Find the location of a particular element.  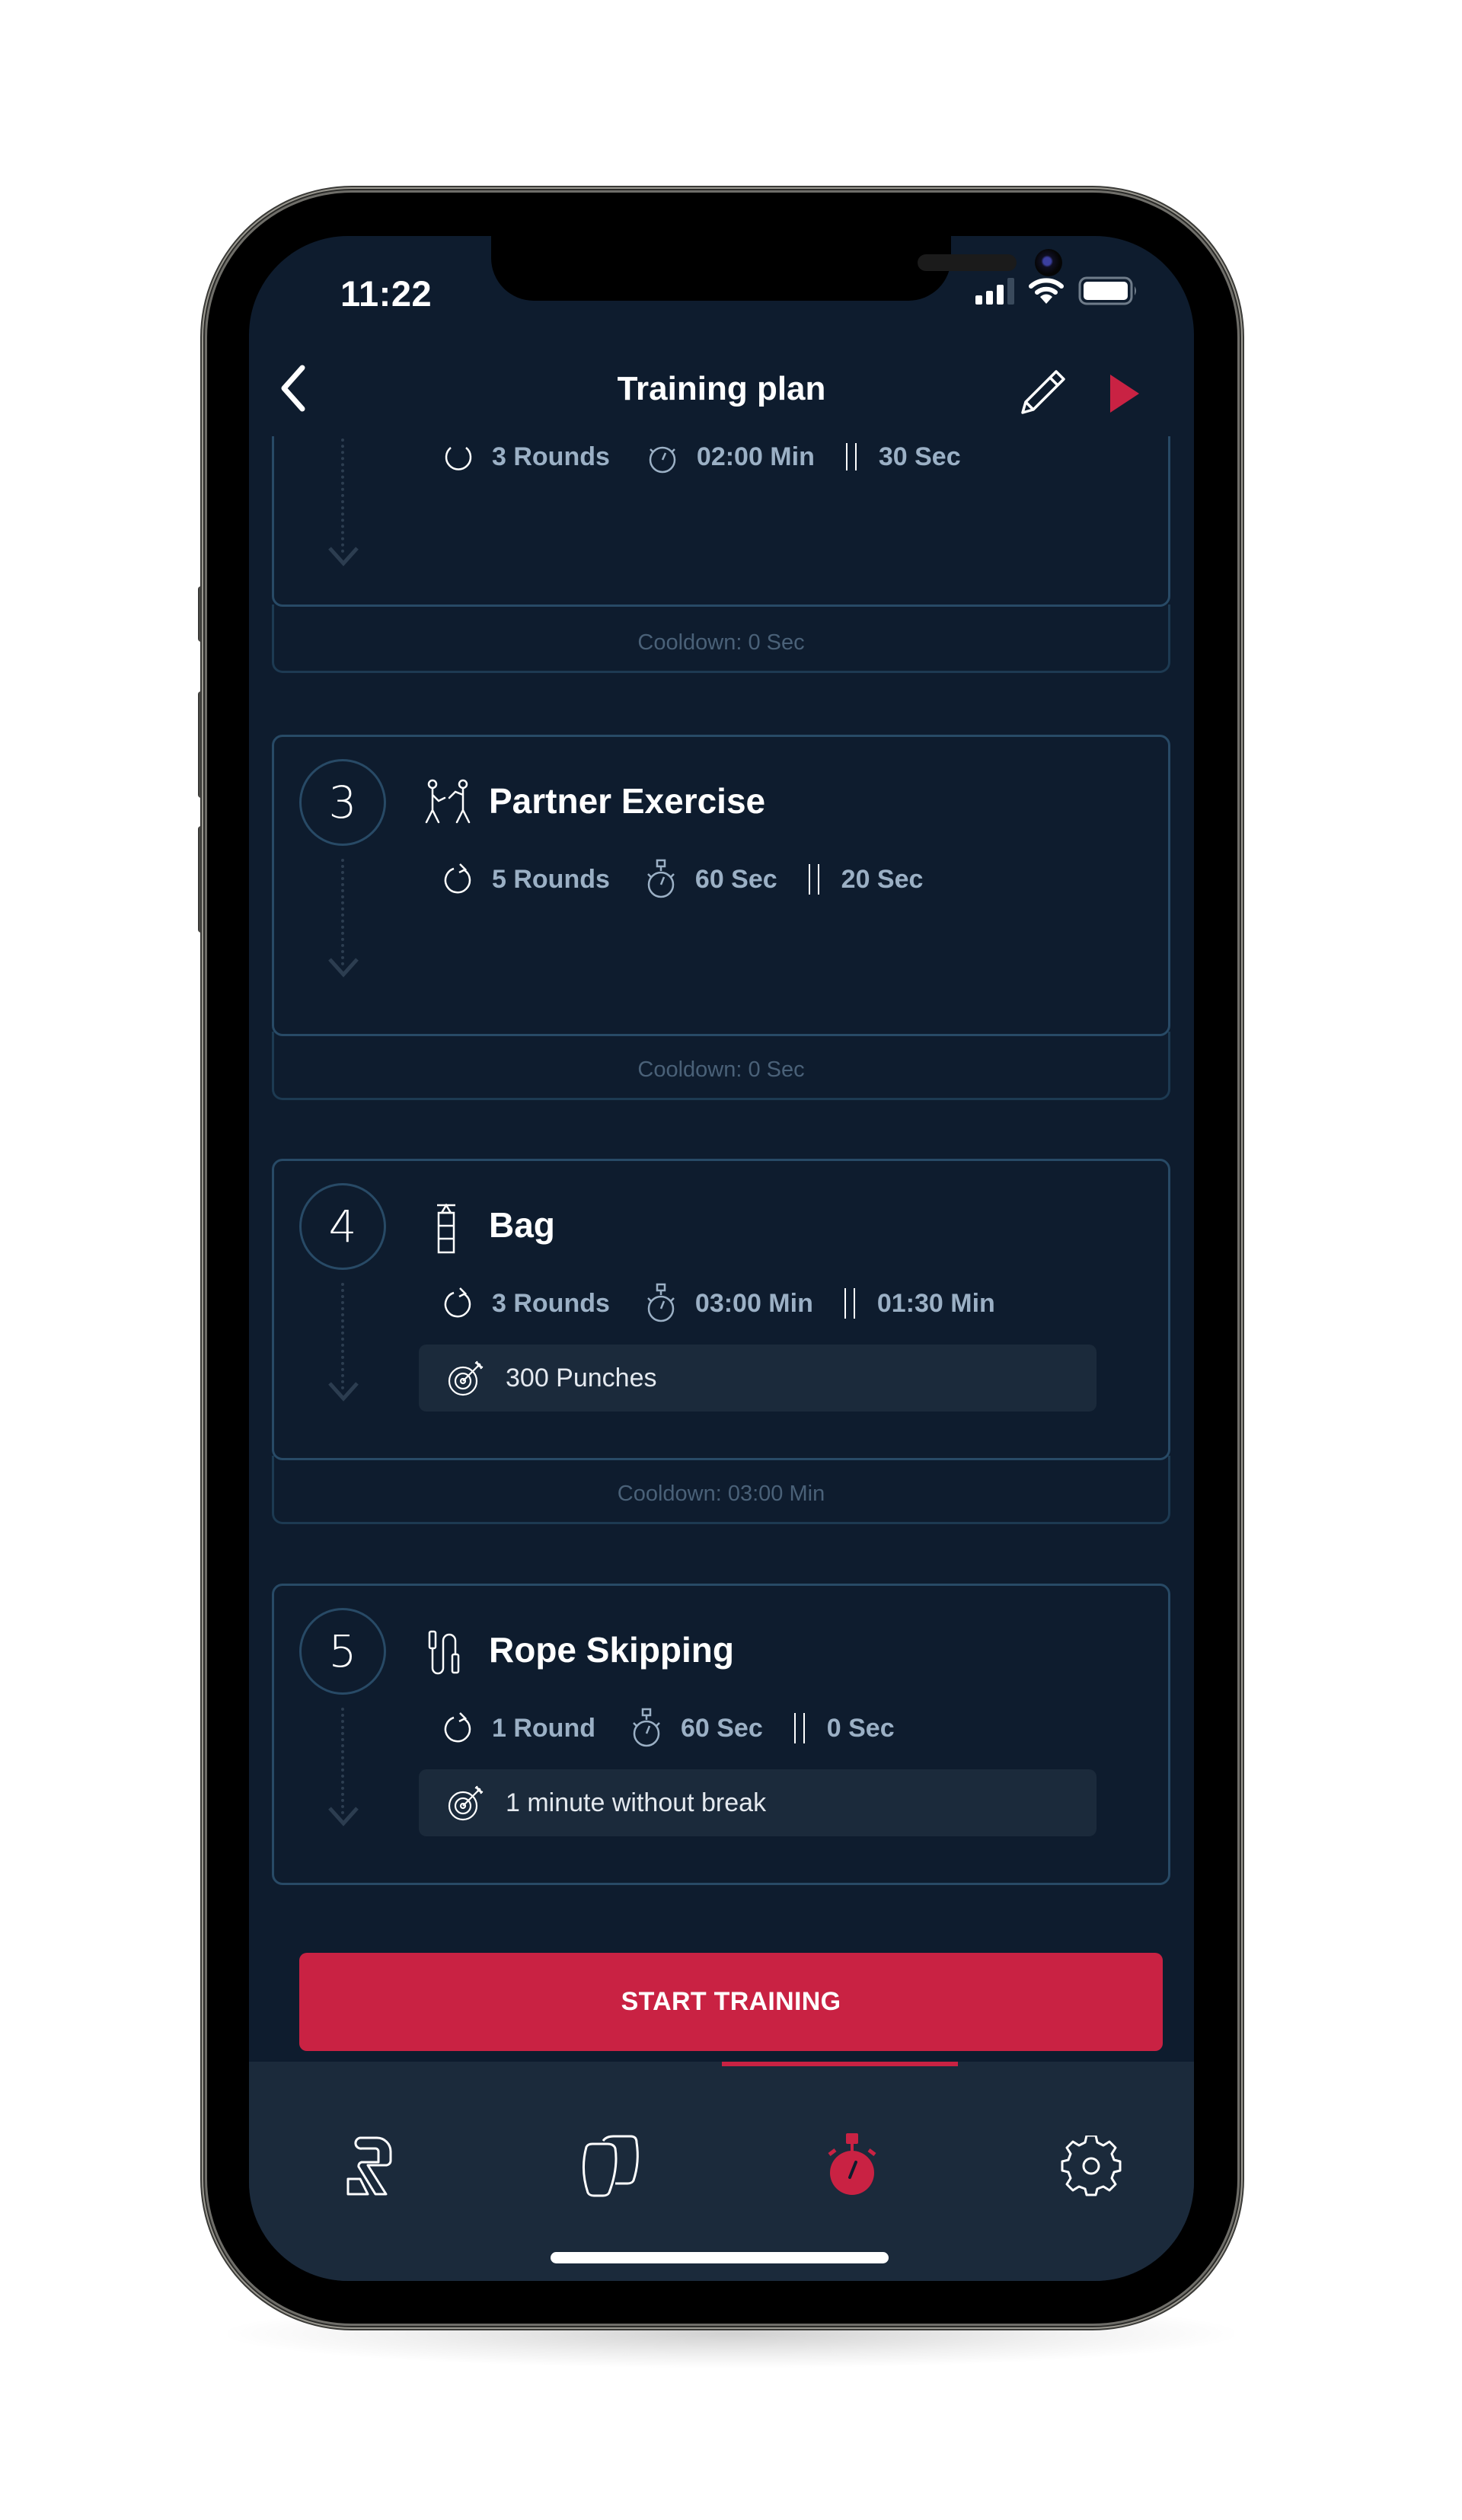

rest-stat: 20 Sec is located at coordinates (864, 879).